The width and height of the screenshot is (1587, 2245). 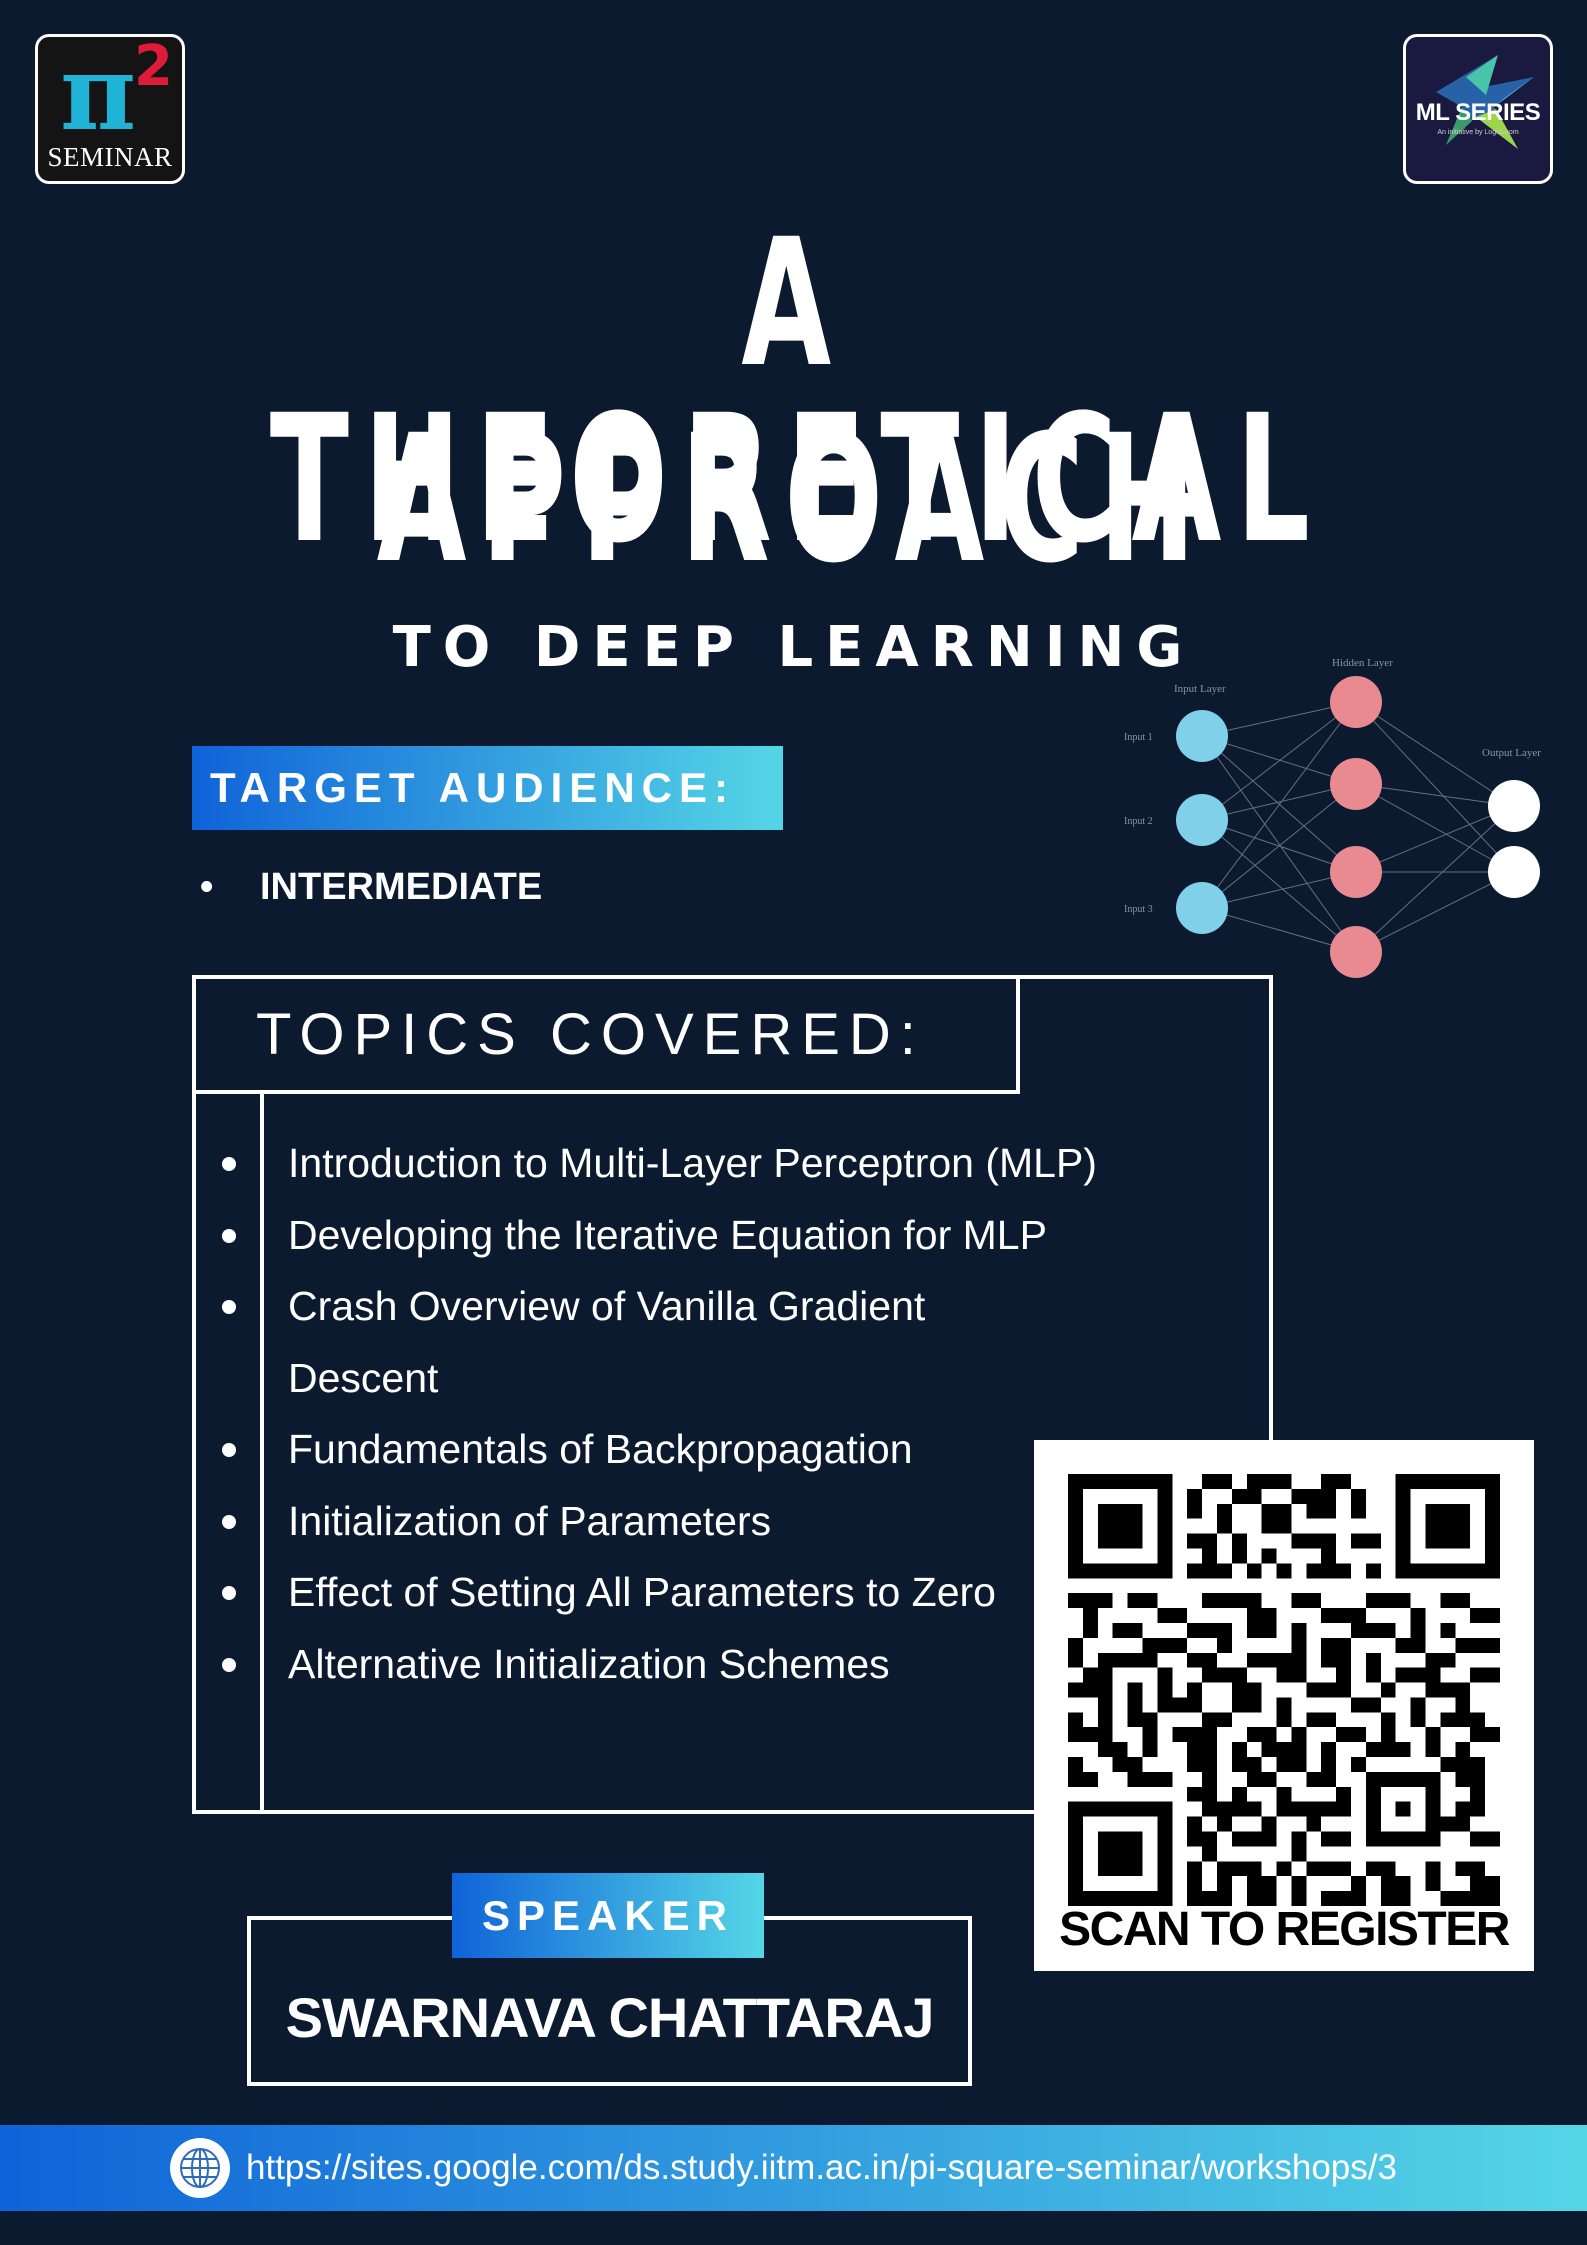 I want to click on ml-series-label: ML SERIES, so click(x=1478, y=112).